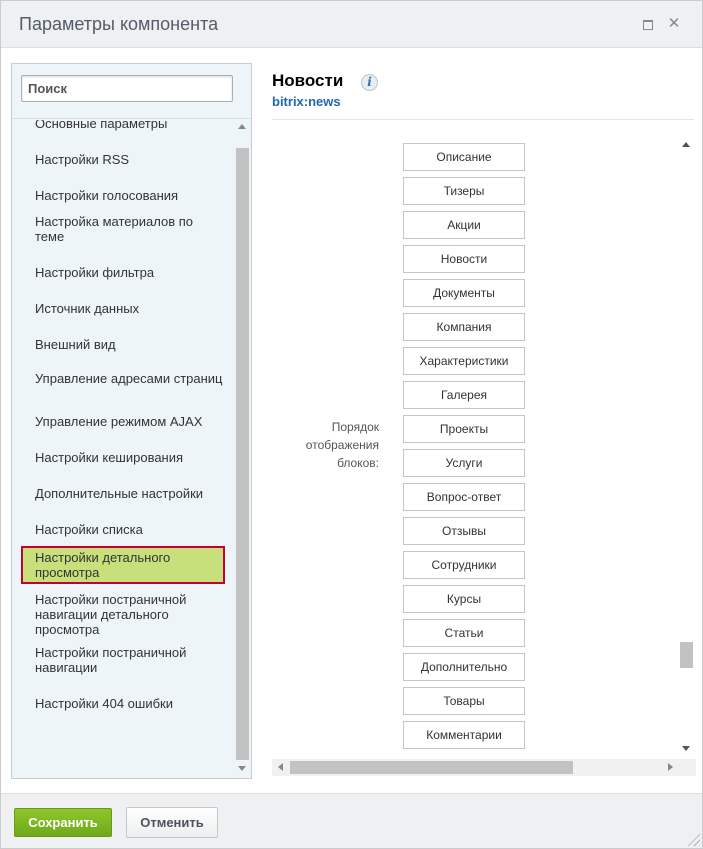 The width and height of the screenshot is (703, 849). Describe the element at coordinates (464, 701) in the screenshot. I see `block-order-item: Товары` at that location.